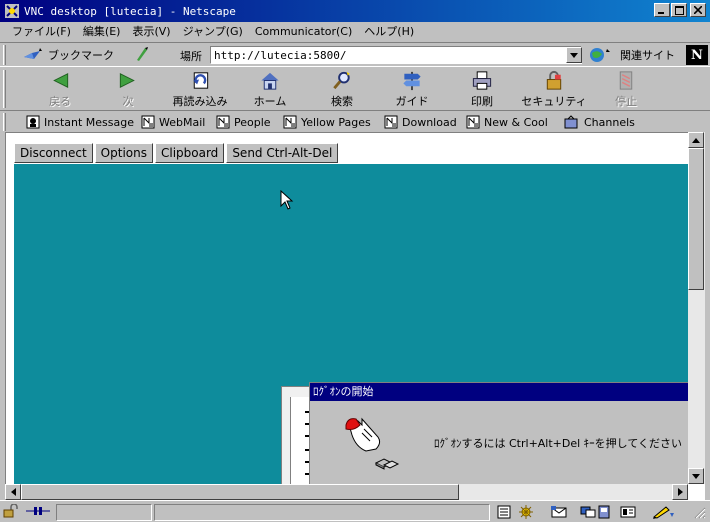 The height and width of the screenshot is (522, 710). I want to click on security-button: セキュリティ, so click(554, 89).